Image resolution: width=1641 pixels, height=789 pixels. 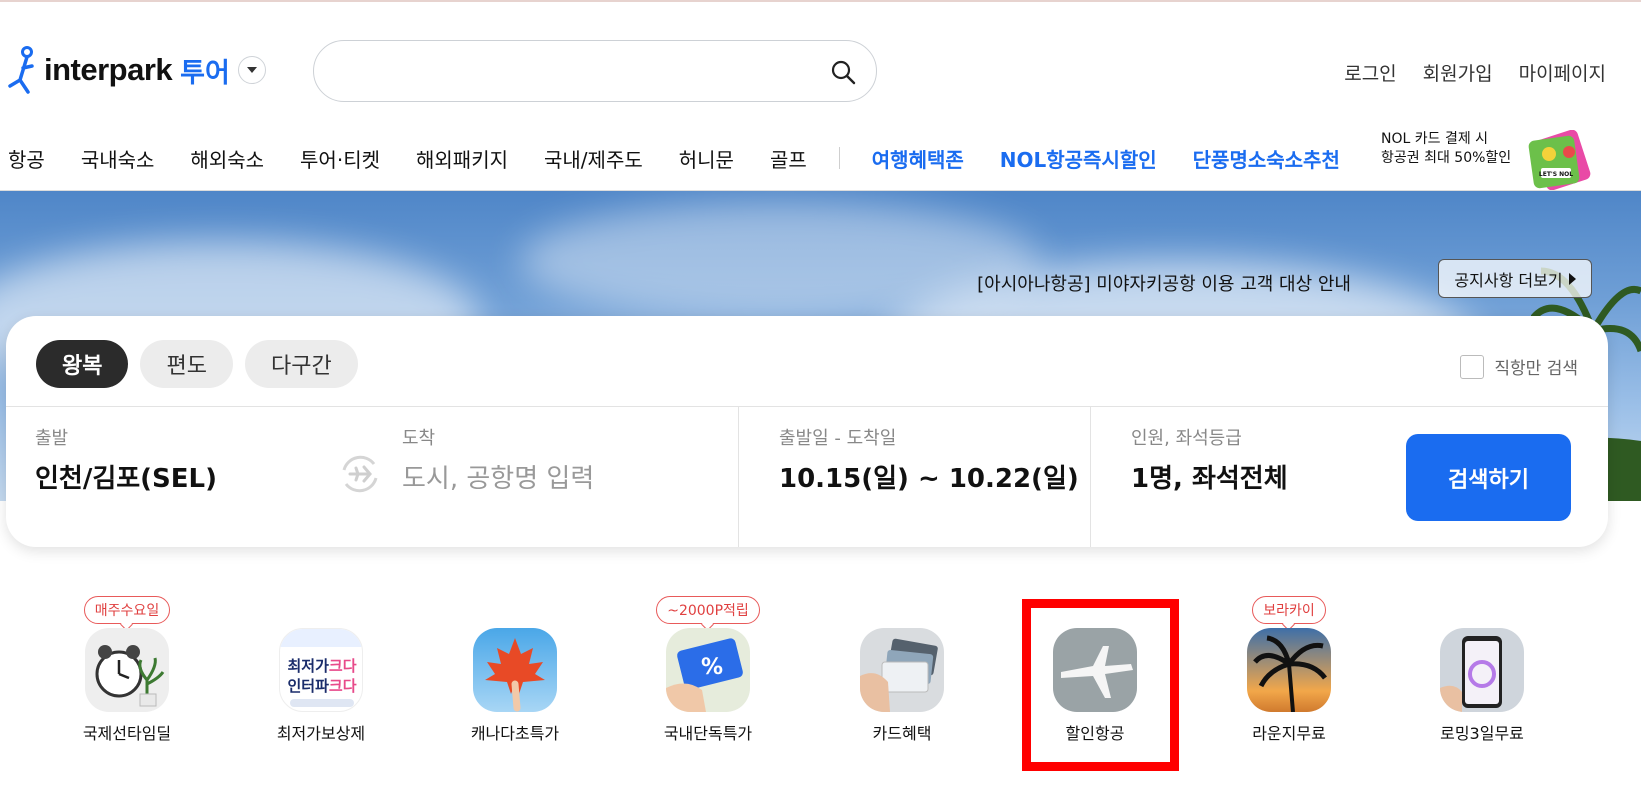 What do you see at coordinates (360, 474) in the screenshot?
I see `swap-airports-icon` at bounding box center [360, 474].